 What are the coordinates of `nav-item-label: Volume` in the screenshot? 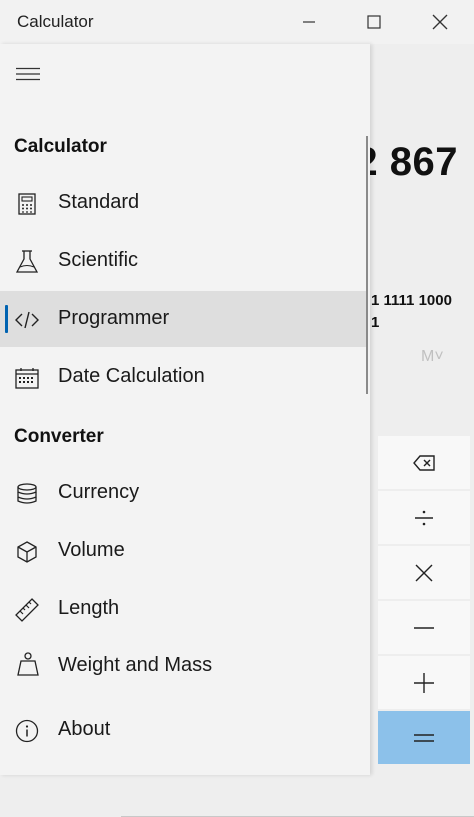 It's located at (91, 550).